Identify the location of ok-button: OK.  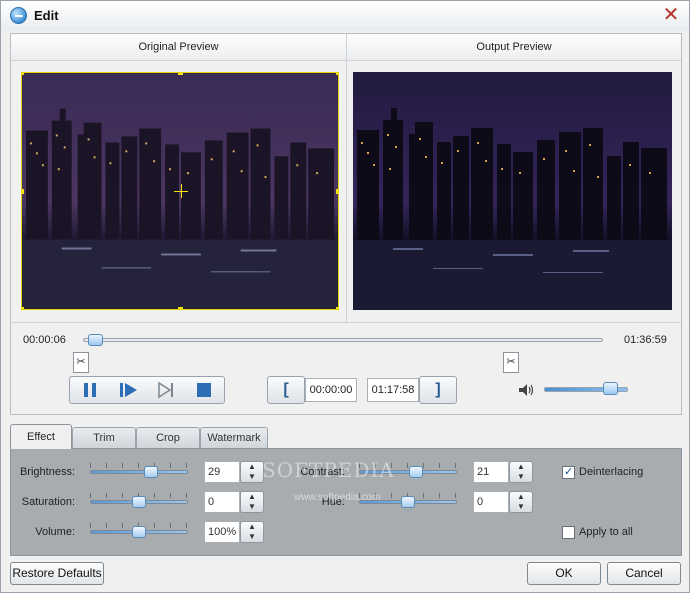
(564, 573).